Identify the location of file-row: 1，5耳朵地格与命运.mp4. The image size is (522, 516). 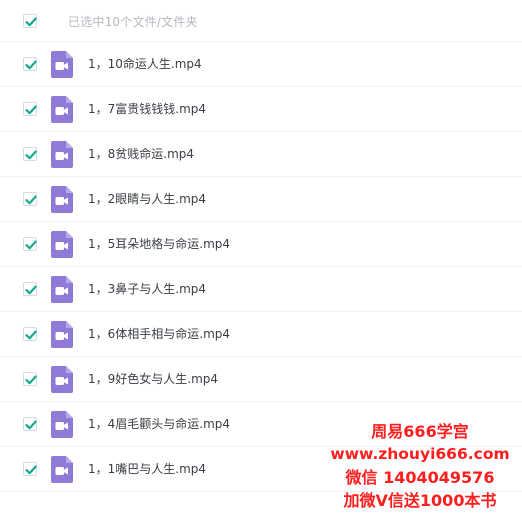
(261, 244).